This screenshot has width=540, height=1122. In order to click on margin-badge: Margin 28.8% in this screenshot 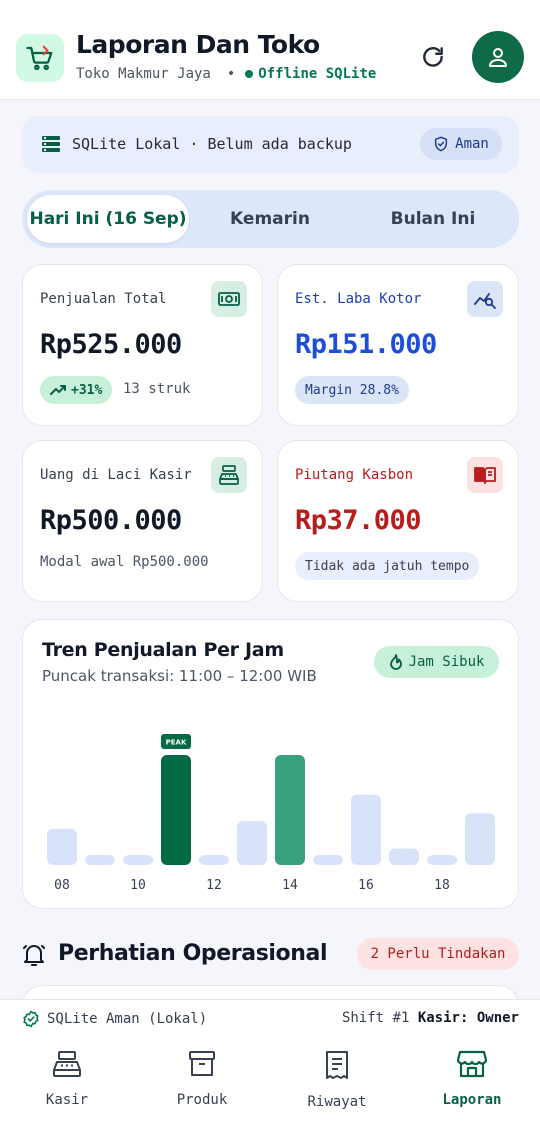, I will do `click(352, 390)`.